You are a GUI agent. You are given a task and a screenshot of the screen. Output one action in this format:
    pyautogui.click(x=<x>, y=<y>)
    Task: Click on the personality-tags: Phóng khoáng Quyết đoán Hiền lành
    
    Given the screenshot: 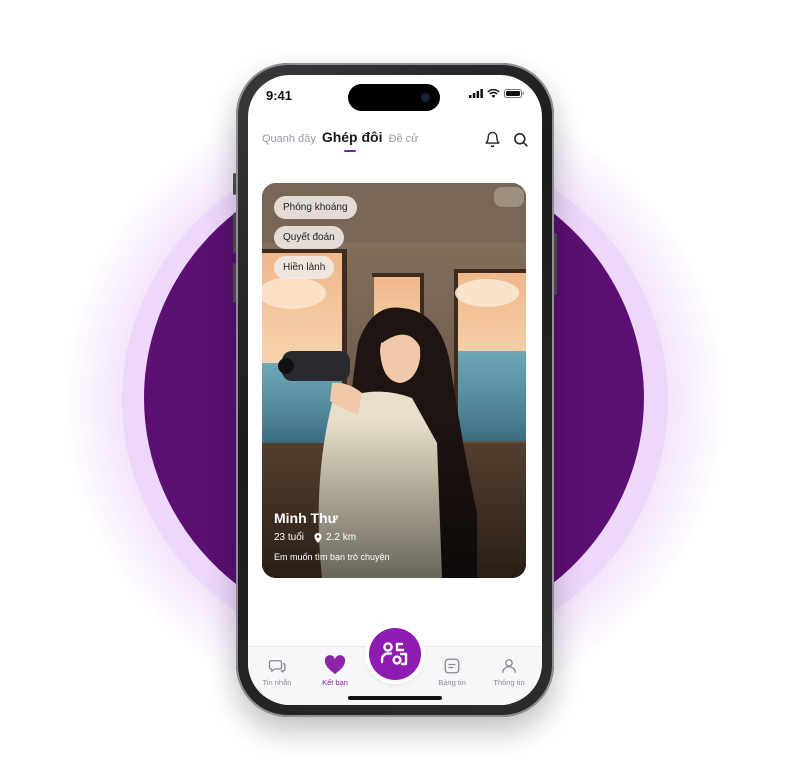 What is the action you would take?
    pyautogui.click(x=315, y=237)
    